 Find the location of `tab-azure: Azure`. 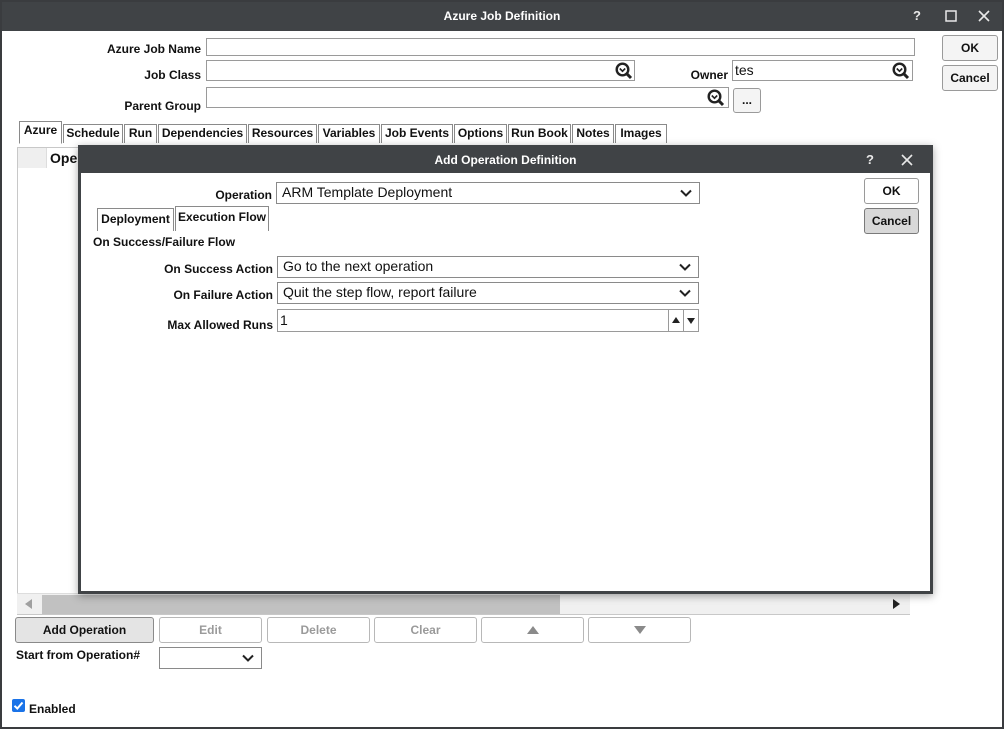

tab-azure: Azure is located at coordinates (40, 132).